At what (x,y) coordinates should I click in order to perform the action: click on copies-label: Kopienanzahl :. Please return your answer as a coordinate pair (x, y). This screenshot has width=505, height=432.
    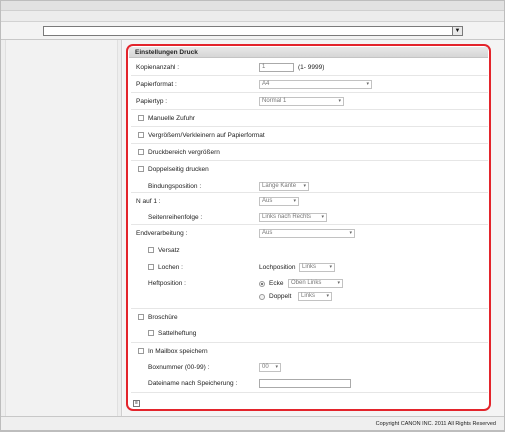
    Looking at the image, I should click on (158, 67).